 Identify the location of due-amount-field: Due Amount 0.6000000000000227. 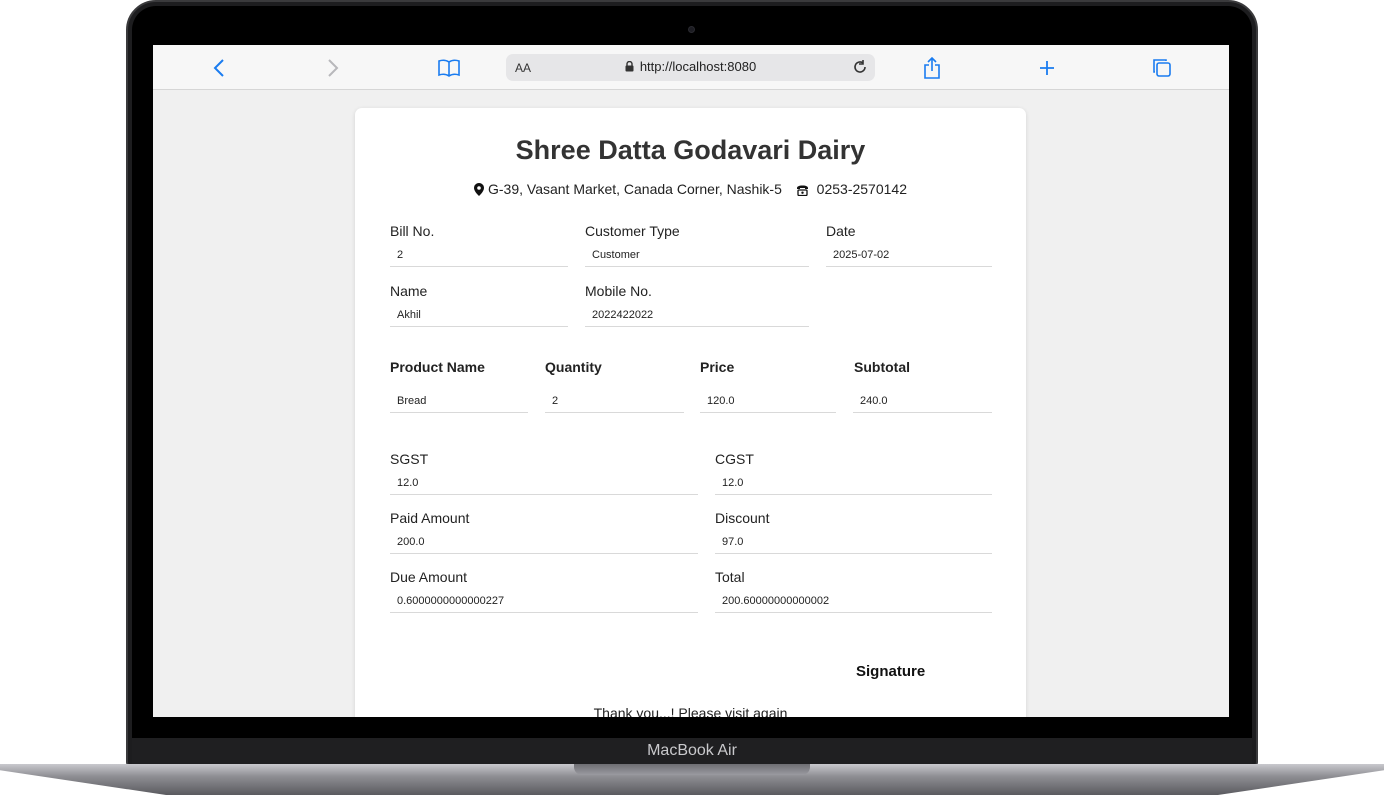
(544, 591).